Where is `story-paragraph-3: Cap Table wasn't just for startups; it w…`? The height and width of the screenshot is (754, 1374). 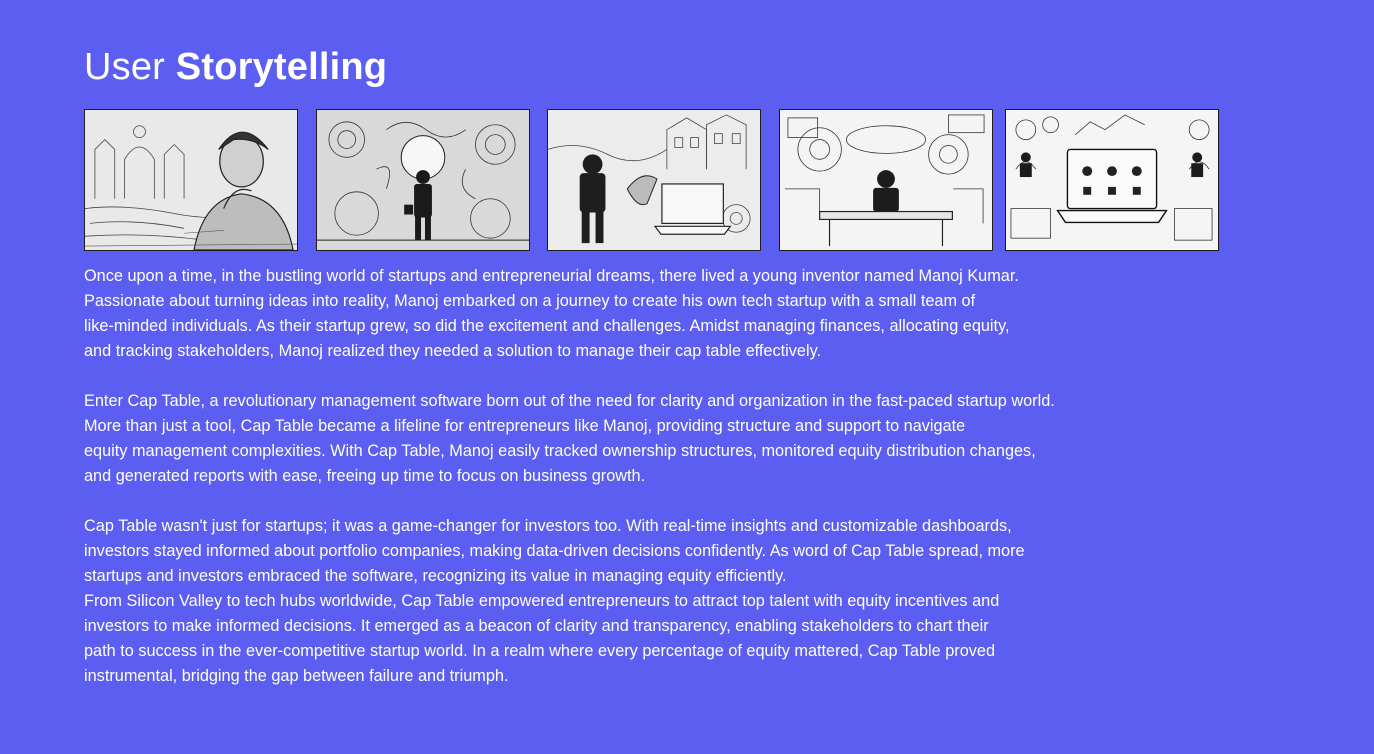
story-paragraph-3: Cap Table wasn't just for startups; it w… is located at coordinates (659, 551).